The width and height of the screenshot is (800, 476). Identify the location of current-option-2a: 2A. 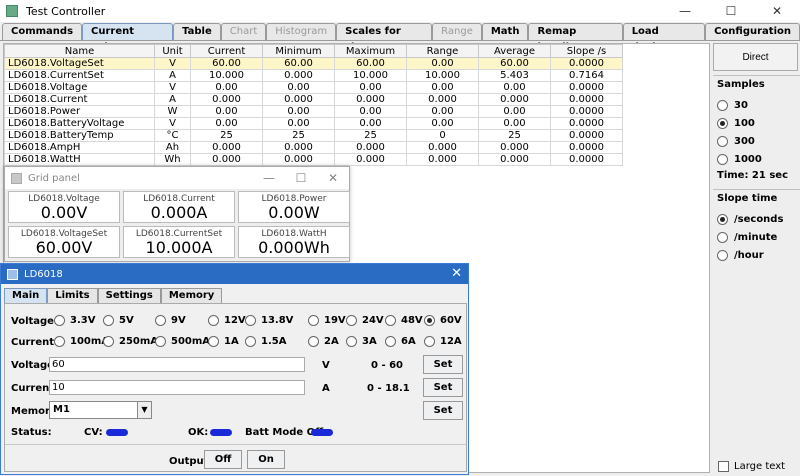
(323, 341).